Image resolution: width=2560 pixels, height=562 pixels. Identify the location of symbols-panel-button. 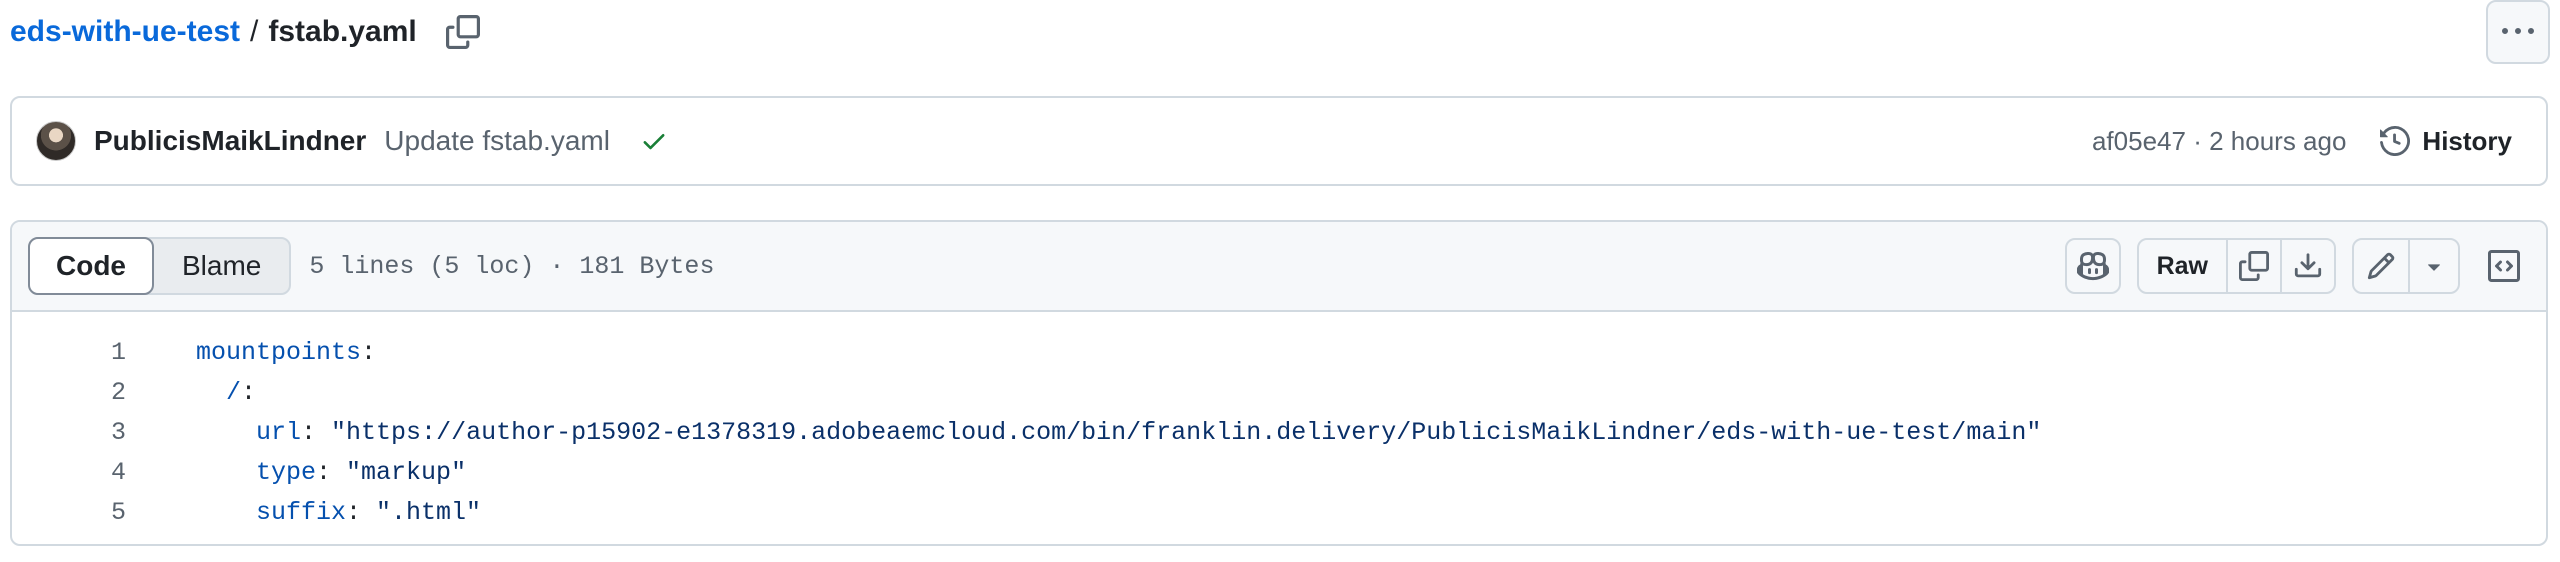
(2504, 266).